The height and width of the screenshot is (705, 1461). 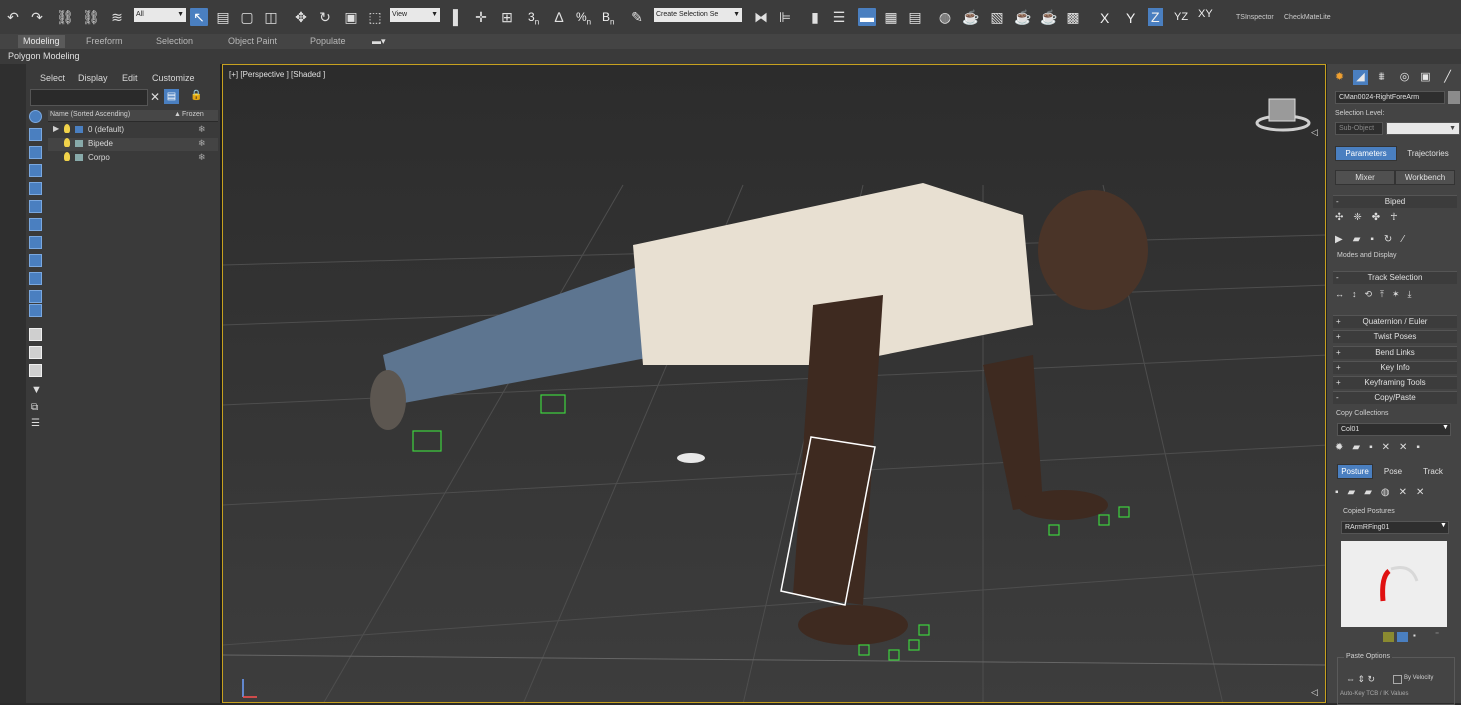 What do you see at coordinates (945, 17) in the screenshot?
I see `material-editor-icon: ◍` at bounding box center [945, 17].